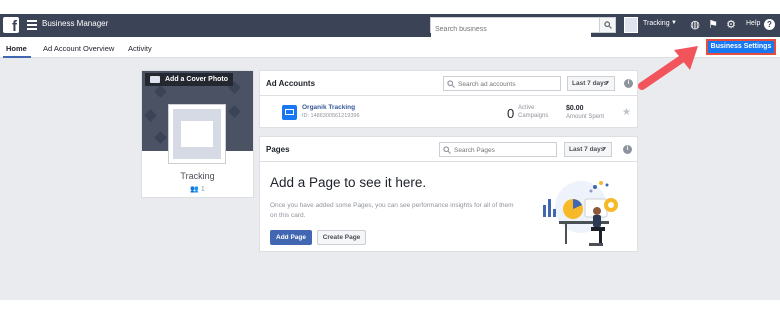 The width and height of the screenshot is (780, 315). I want to click on active-campaigns-label: Active, so click(526, 108).